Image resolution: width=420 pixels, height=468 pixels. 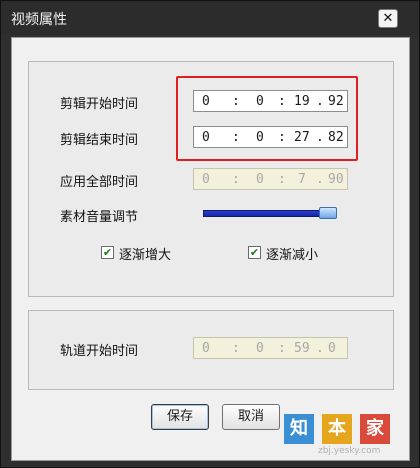 What do you see at coordinates (375, 429) in the screenshot?
I see `watermark-char-3: 家` at bounding box center [375, 429].